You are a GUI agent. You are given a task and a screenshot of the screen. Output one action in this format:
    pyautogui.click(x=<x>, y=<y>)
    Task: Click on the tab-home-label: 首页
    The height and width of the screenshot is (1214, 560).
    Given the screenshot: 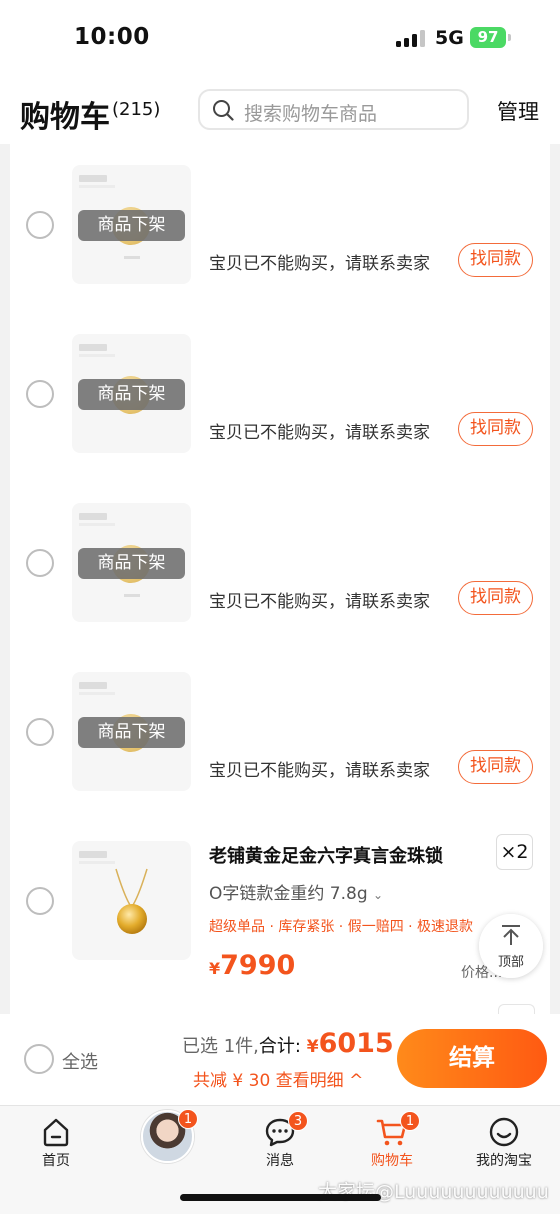 What is the action you would take?
    pyautogui.click(x=56, y=1161)
    